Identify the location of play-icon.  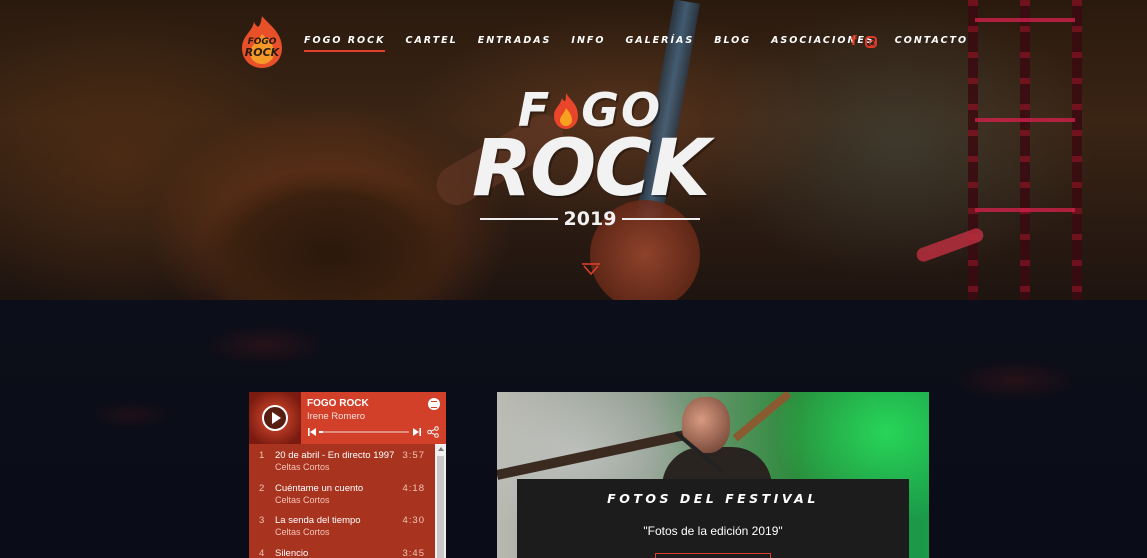
(275, 418).